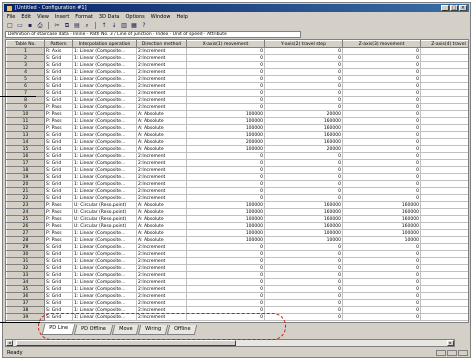 Image resolution: width=473 pixels, height=360 pixels. Describe the element at coordinates (25, 128) in the screenshot. I see `row-header: 12` at that location.